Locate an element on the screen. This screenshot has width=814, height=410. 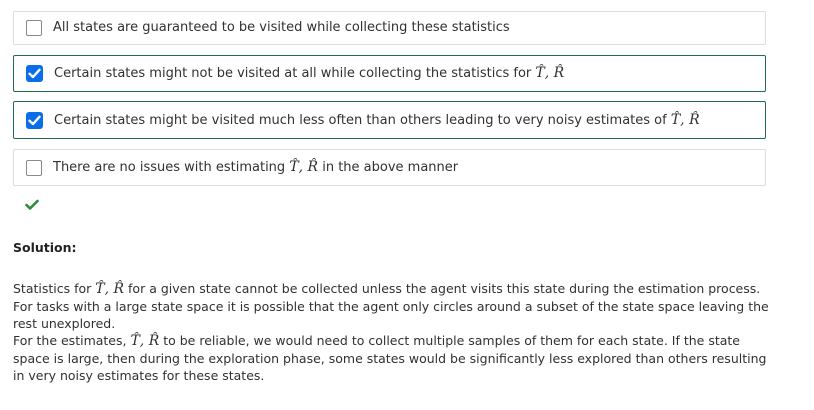
check-icon is located at coordinates (32, 204).